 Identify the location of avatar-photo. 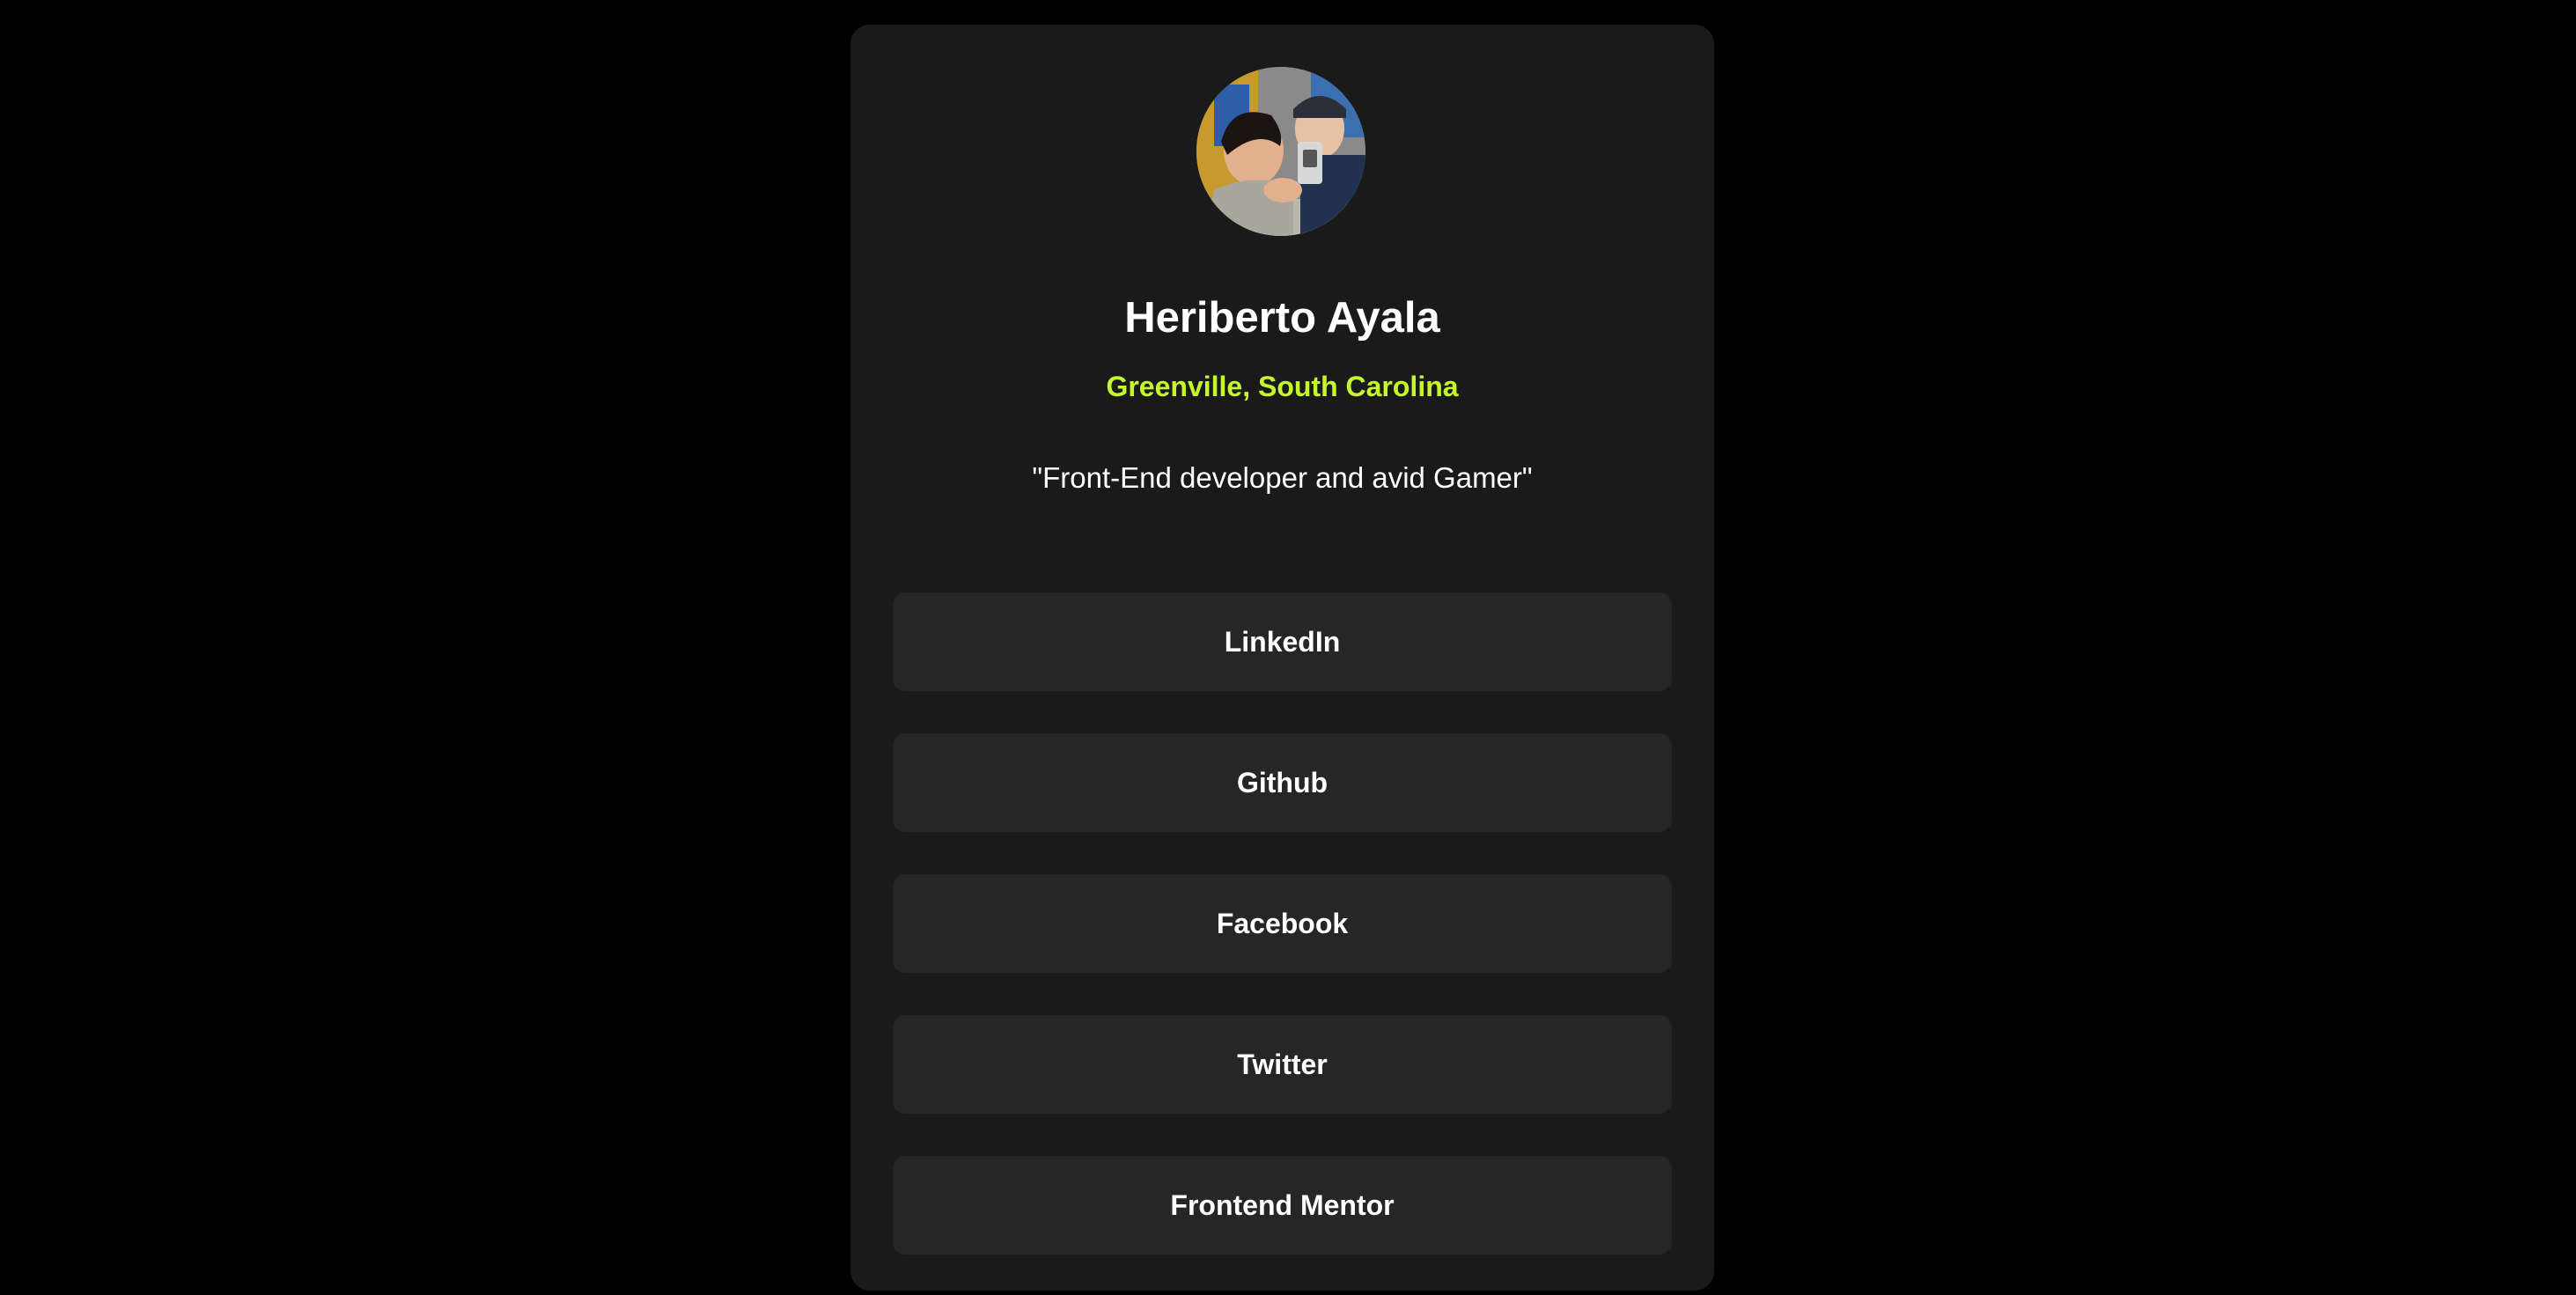
(1281, 151).